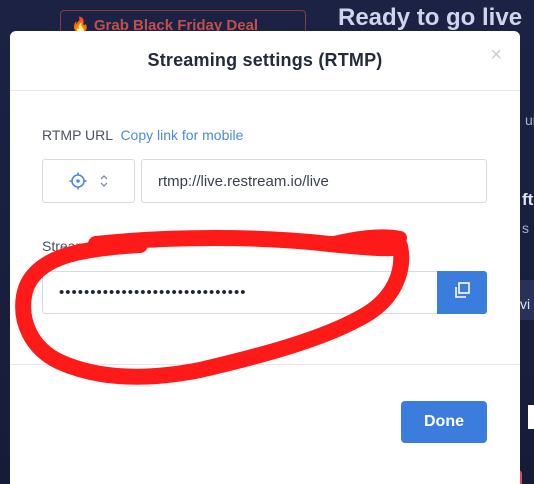 Image resolution: width=534 pixels, height=484 pixels. Describe the element at coordinates (525, 228) in the screenshot. I see `background-text-fragment: s` at that location.